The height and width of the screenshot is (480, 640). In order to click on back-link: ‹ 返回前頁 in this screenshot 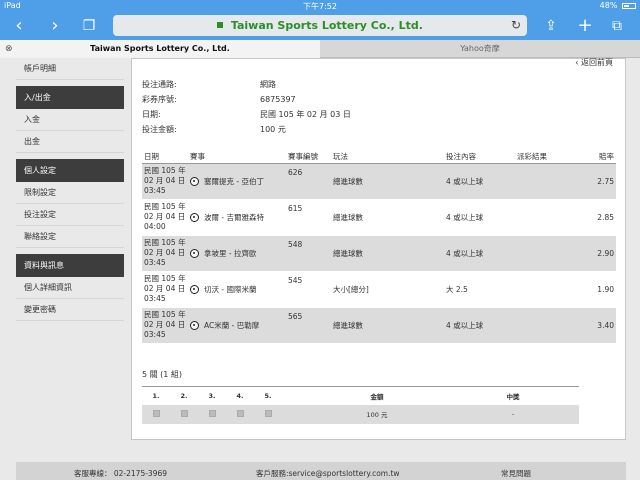, I will do `click(594, 62)`.